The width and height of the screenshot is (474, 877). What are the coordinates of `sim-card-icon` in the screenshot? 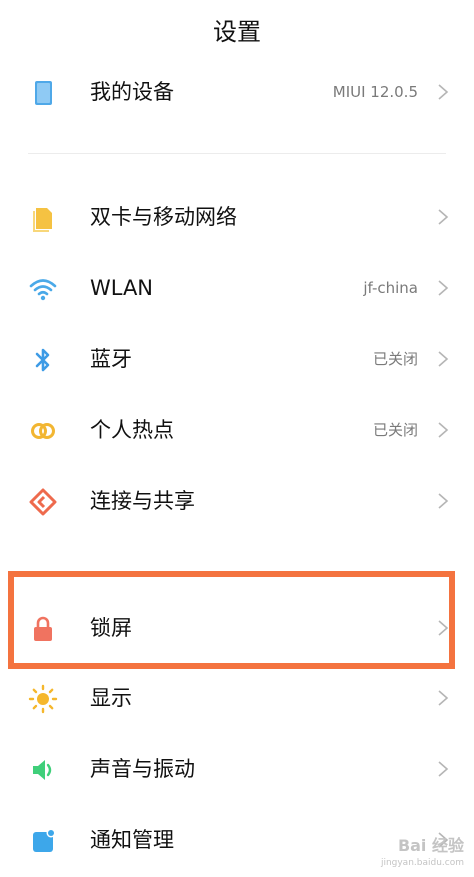 It's located at (43, 218).